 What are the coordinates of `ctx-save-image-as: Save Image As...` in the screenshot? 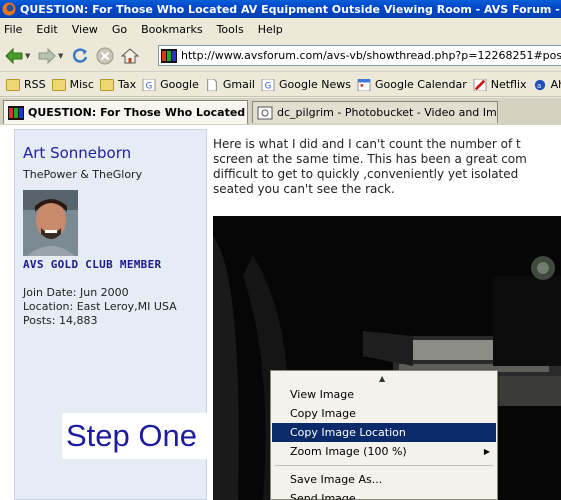 It's located at (384, 479).